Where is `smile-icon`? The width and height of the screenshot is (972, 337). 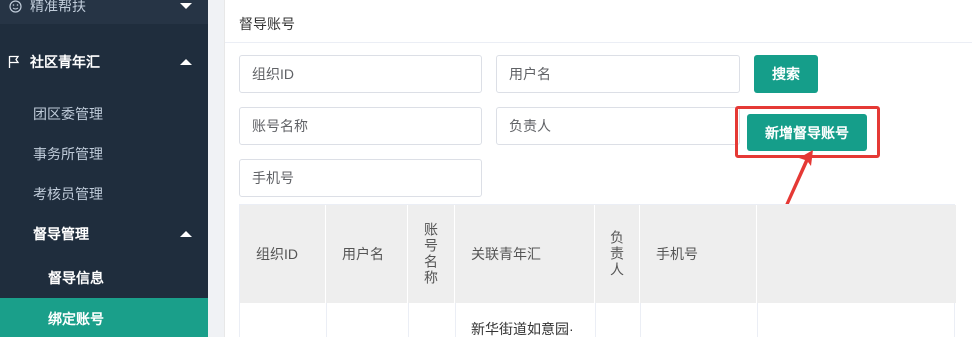
smile-icon is located at coordinates (15, 6).